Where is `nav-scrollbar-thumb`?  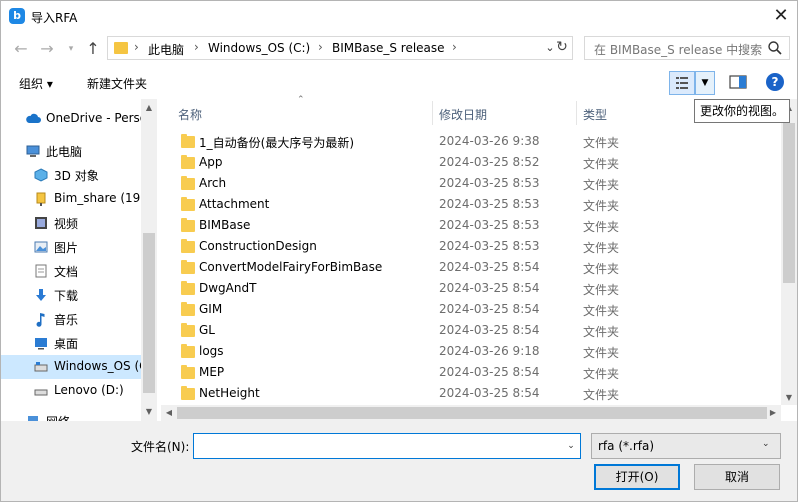
nav-scrollbar-thumb is located at coordinates (149, 313).